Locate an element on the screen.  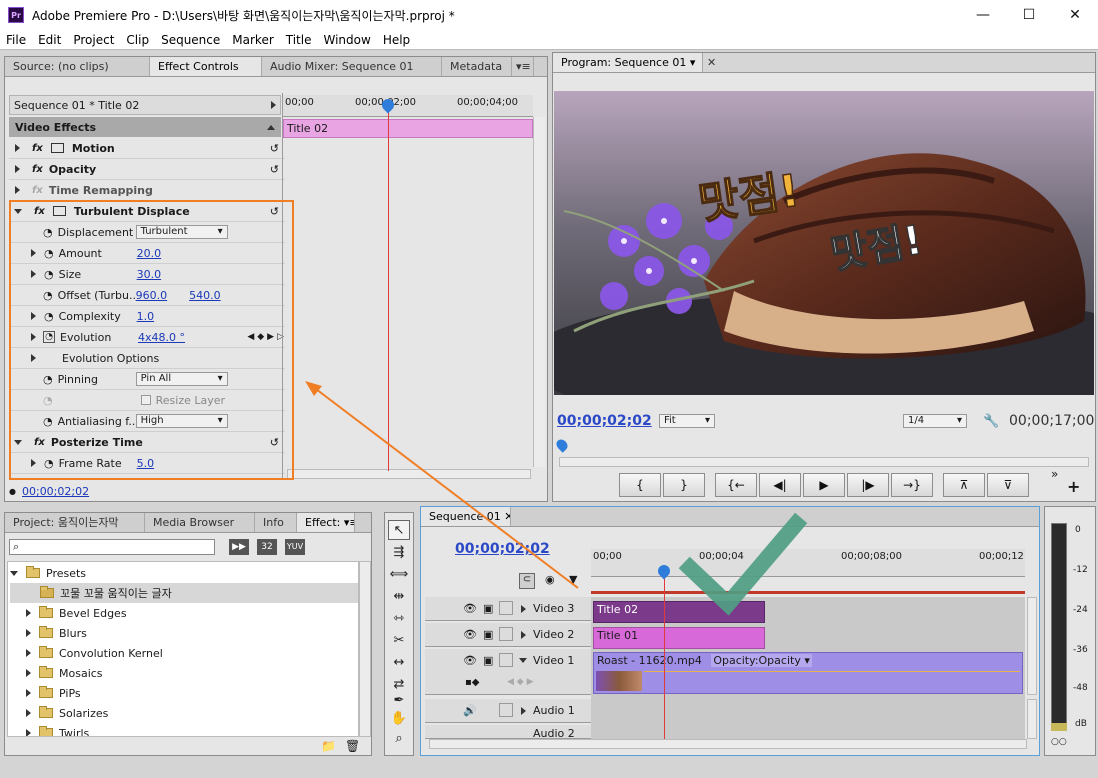
menu-file: File is located at coordinates (16, 40).